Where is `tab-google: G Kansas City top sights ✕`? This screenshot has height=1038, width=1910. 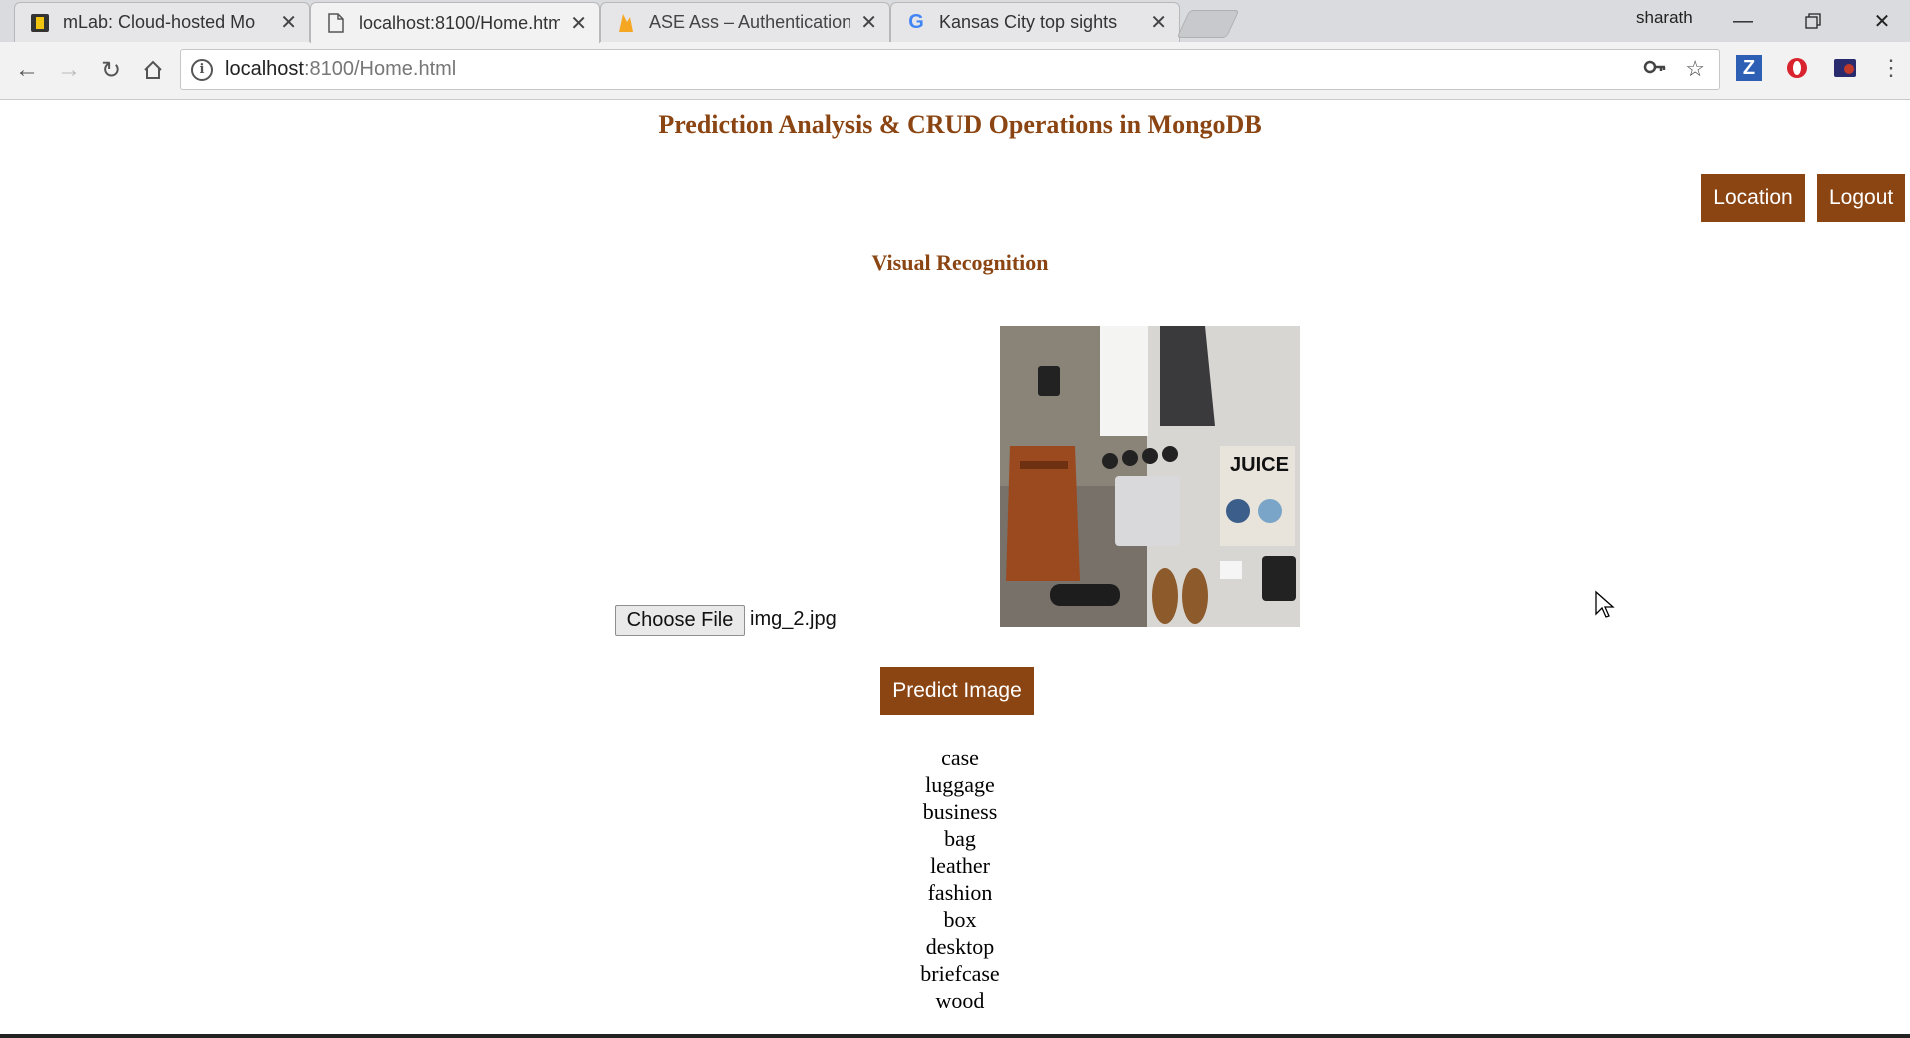
tab-google: G Kansas City top sights ✕ is located at coordinates (1035, 22).